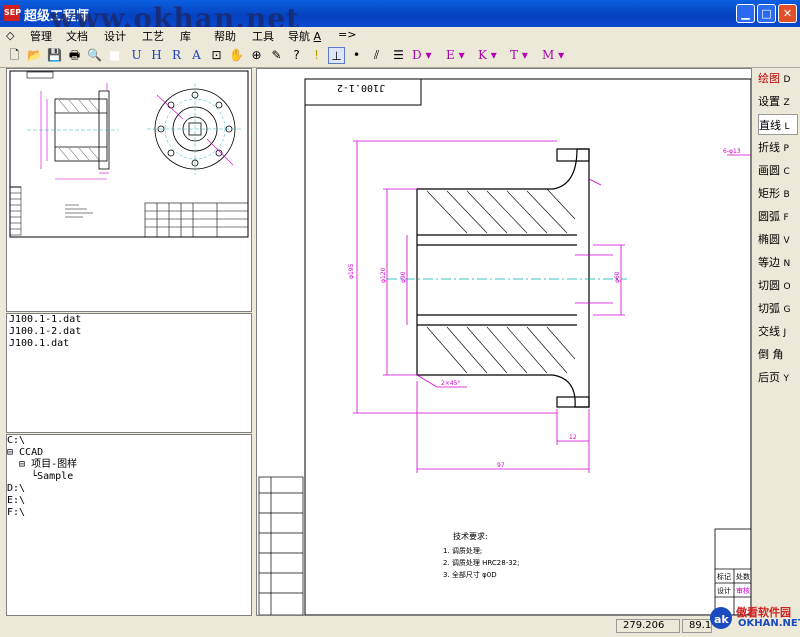 Image resolution: width=800 pixels, height=637 pixels. Describe the element at coordinates (470, 574) in the screenshot. I see `tech-note: 3. 全部尺寸 φ0D` at that location.